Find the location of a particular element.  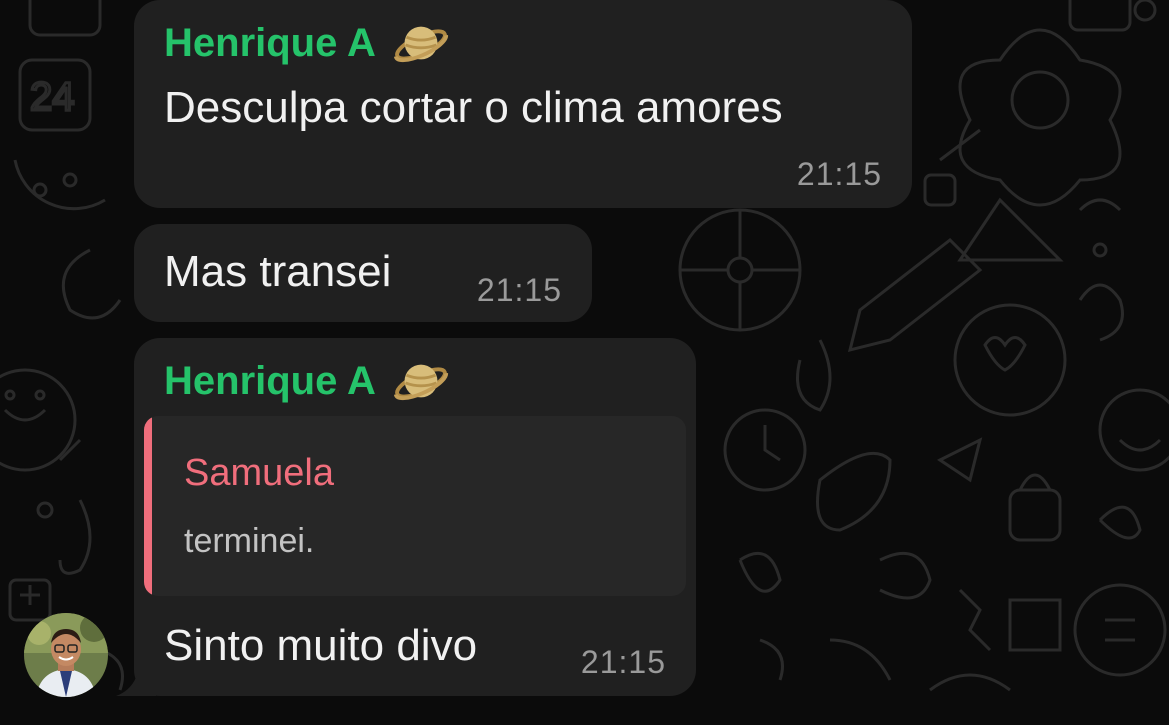

message-text: Desculpa cortar o clima amores is located at coordinates (473, 107).